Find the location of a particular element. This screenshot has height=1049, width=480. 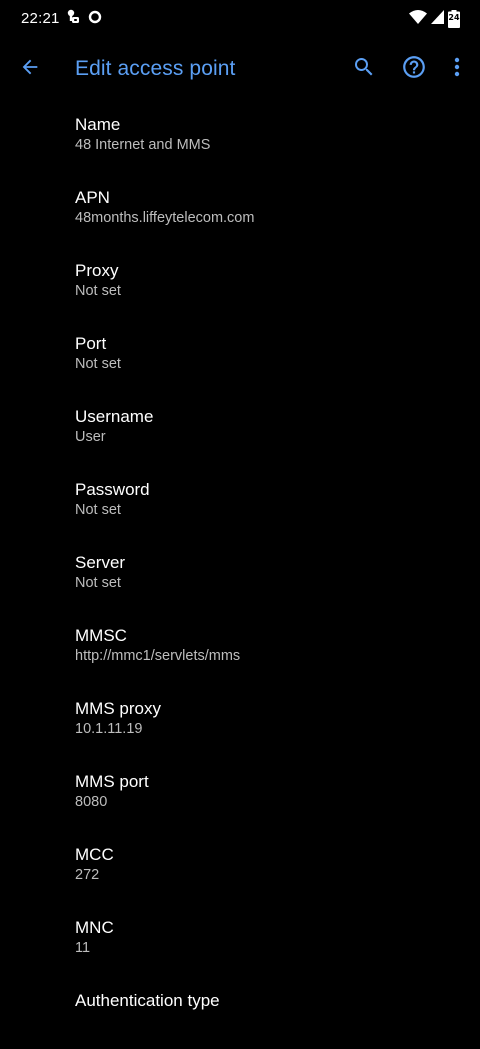

pref-title: MNC is located at coordinates (94, 927).